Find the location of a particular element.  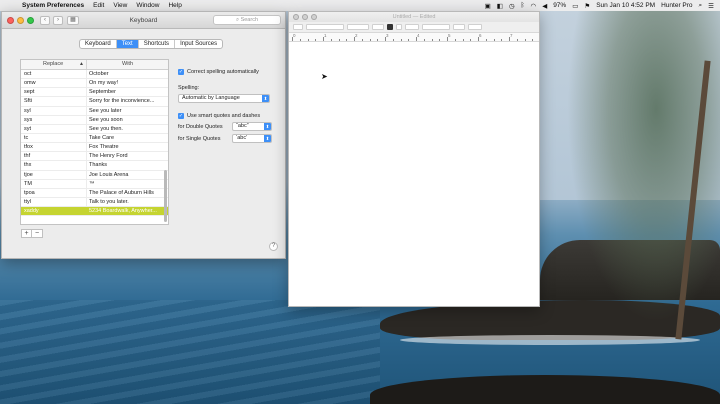

volume-icon: ◀ is located at coordinates (544, 6).